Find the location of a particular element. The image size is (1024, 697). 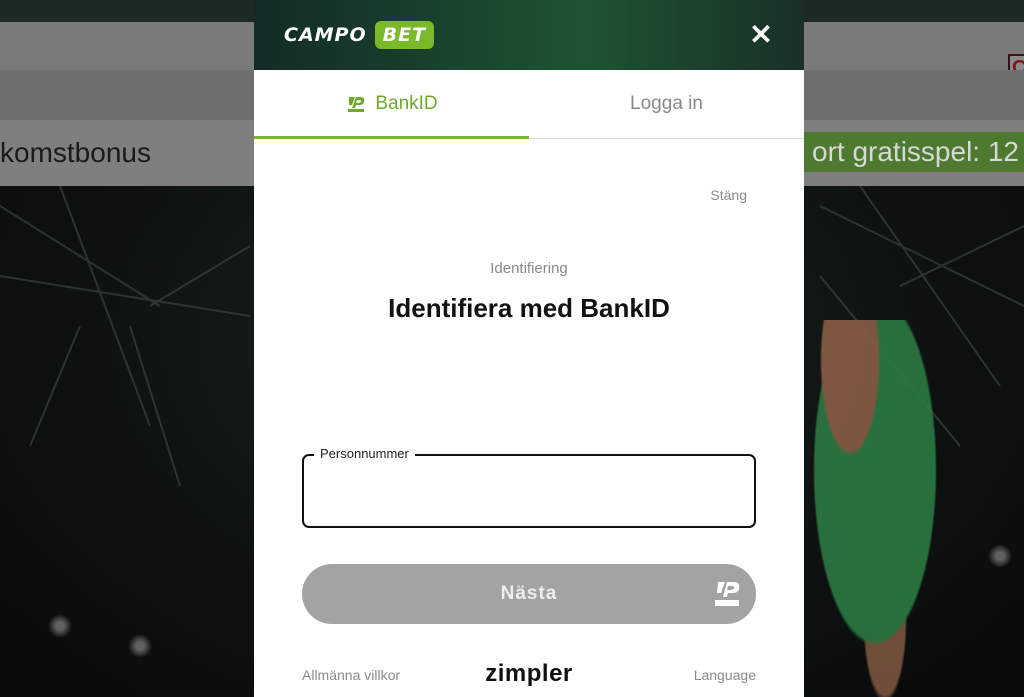

tab-logga-in-label: Logga in is located at coordinates (666, 103).